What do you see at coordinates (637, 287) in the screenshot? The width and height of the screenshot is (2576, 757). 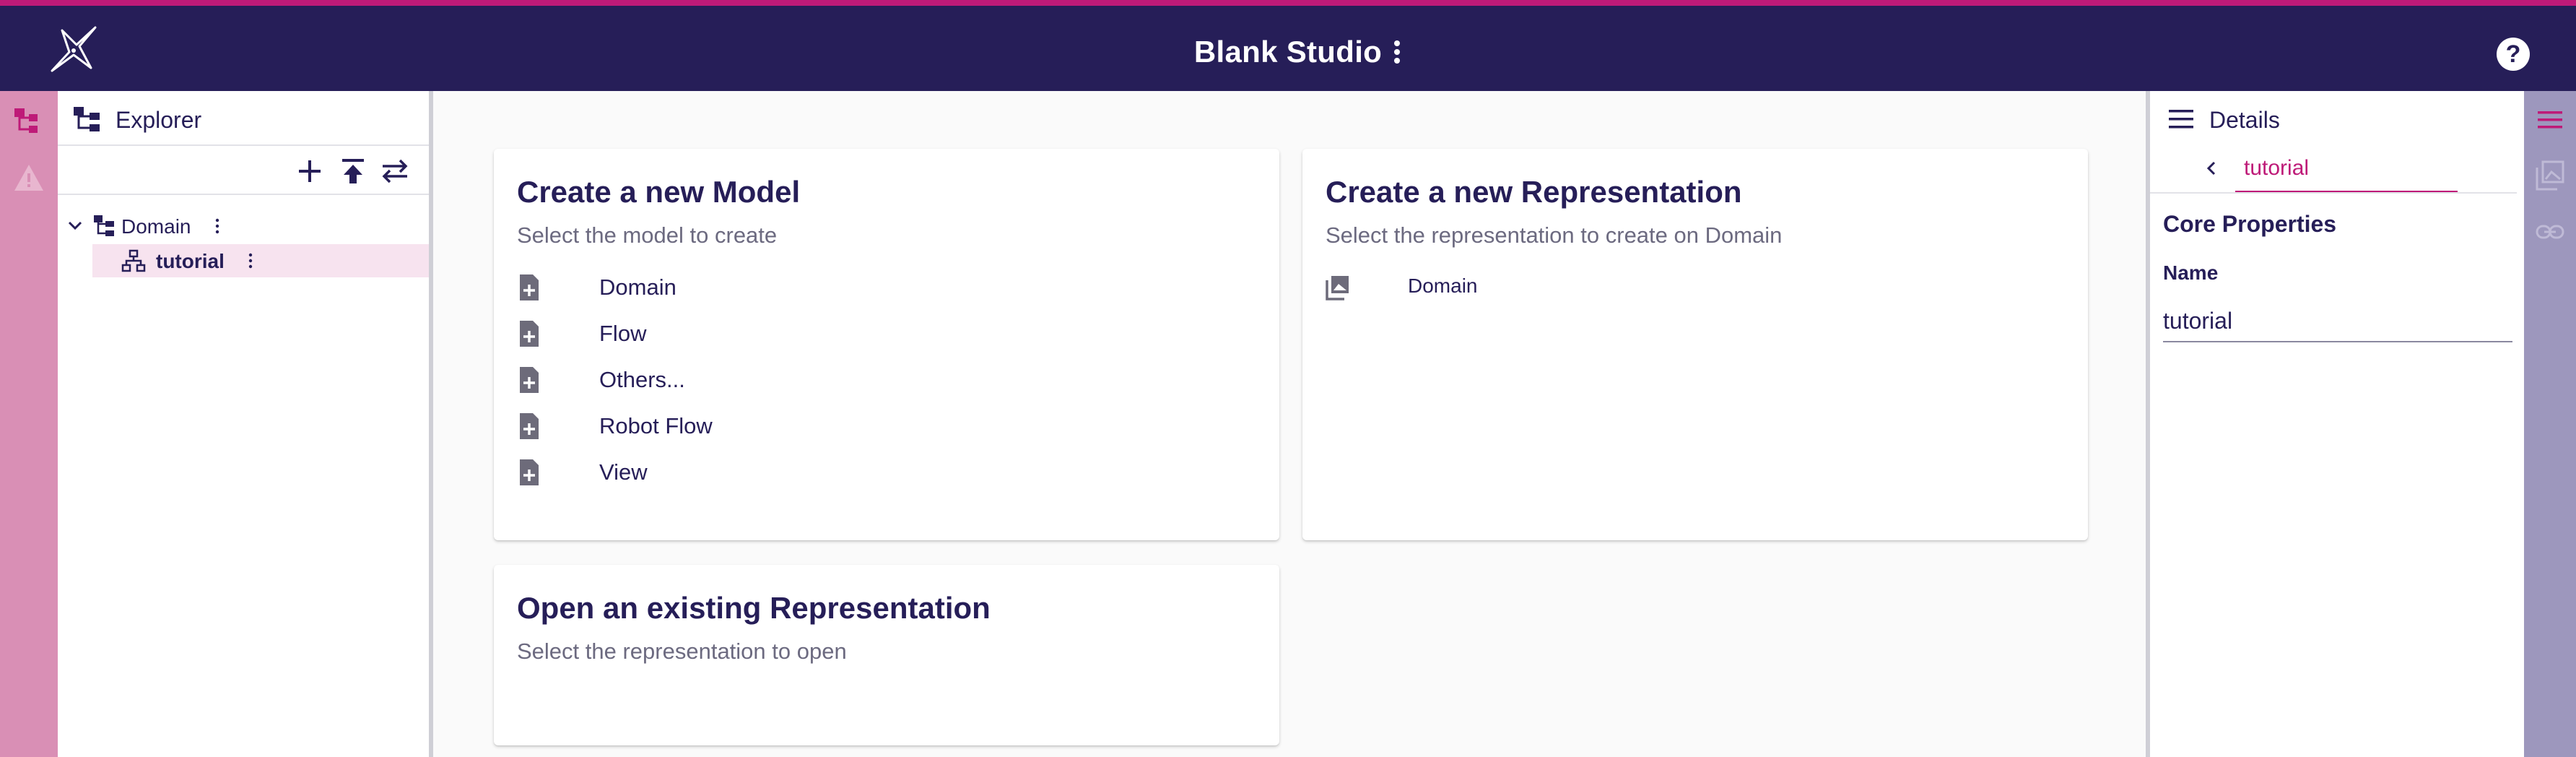 I see `model-option-label: Domain` at bounding box center [637, 287].